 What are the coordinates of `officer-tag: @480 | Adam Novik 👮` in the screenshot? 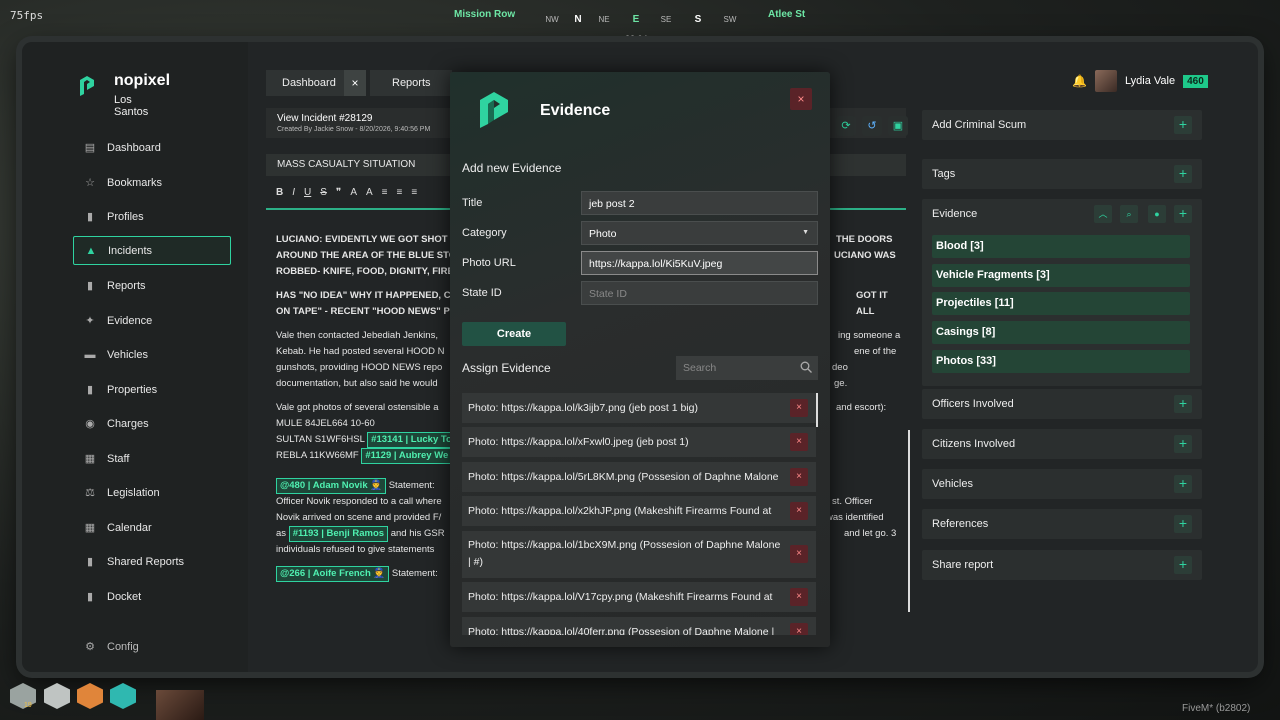 It's located at (331, 486).